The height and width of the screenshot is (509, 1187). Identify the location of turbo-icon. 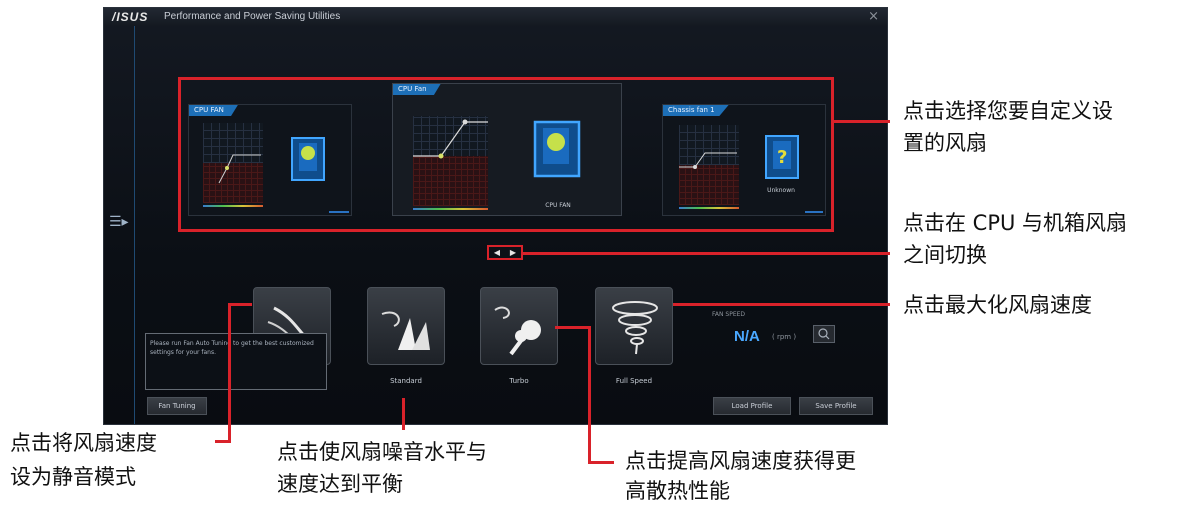
(517, 331).